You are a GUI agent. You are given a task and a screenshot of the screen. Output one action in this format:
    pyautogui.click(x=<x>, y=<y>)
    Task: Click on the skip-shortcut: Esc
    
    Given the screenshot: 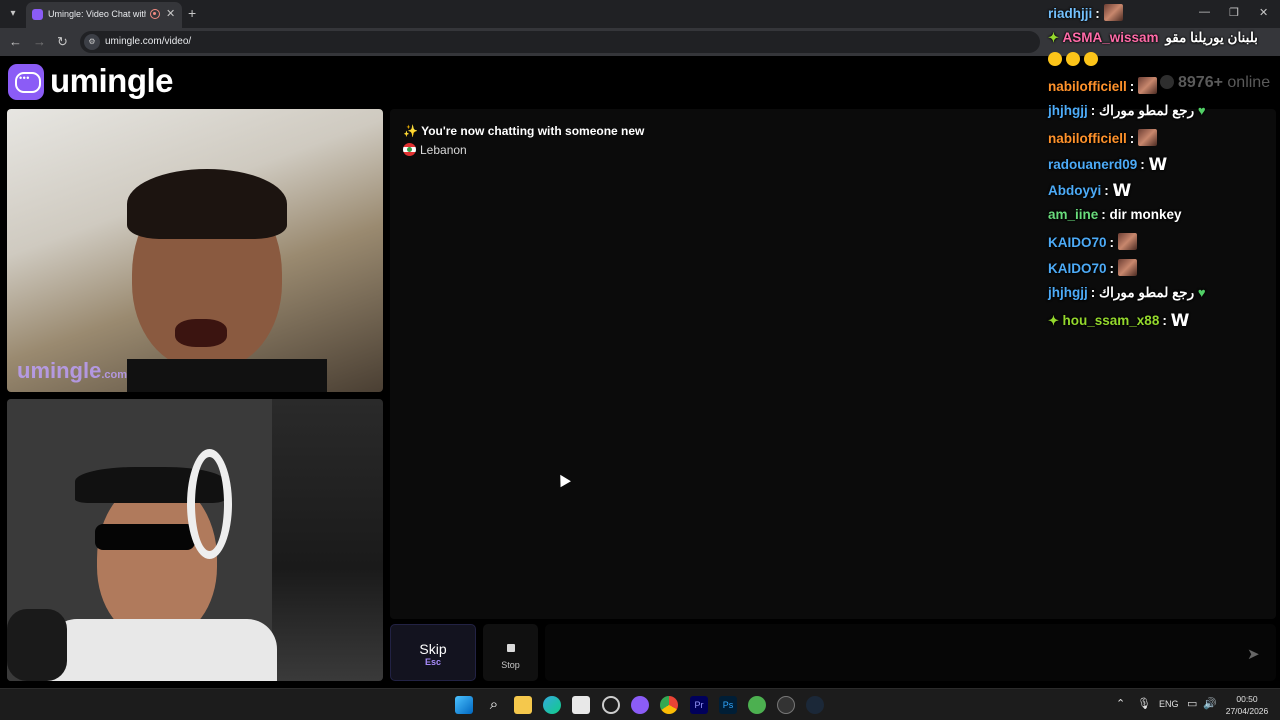 What is the action you would take?
    pyautogui.click(x=432, y=662)
    